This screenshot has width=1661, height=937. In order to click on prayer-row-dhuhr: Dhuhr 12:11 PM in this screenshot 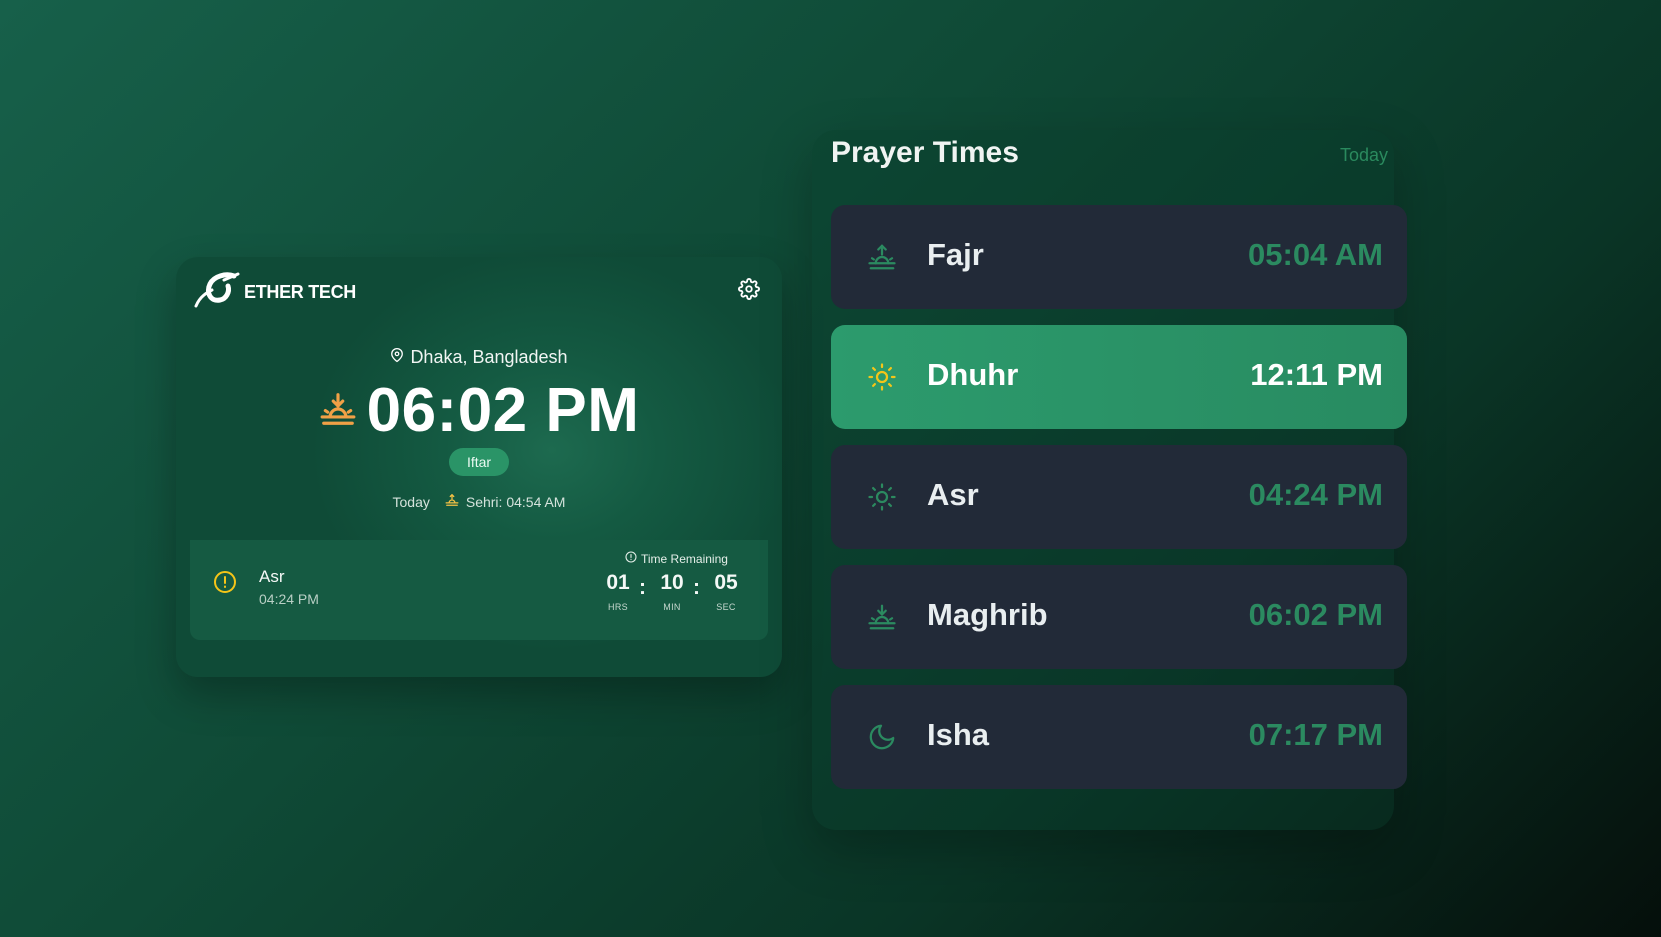, I will do `click(1119, 377)`.